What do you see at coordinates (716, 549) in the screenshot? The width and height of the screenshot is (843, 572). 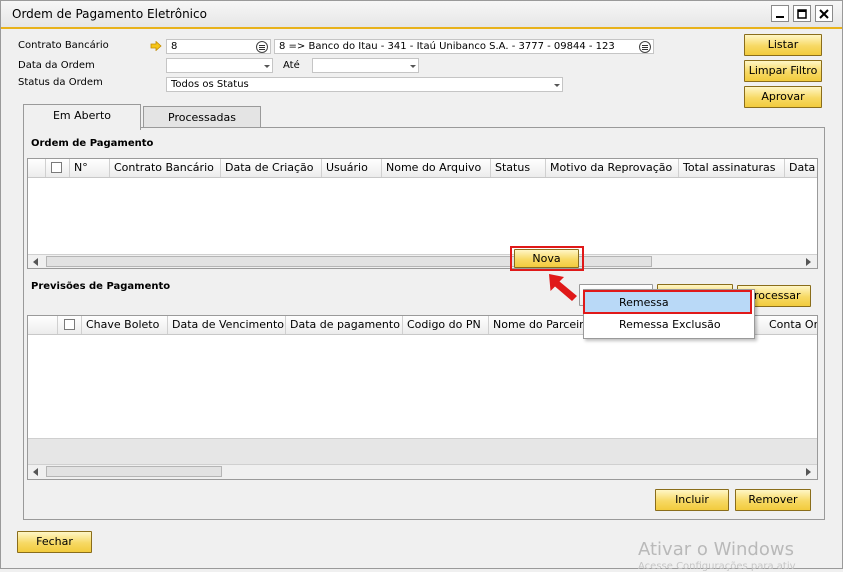 I see `windows-watermark: Ativar o Windows` at bounding box center [716, 549].